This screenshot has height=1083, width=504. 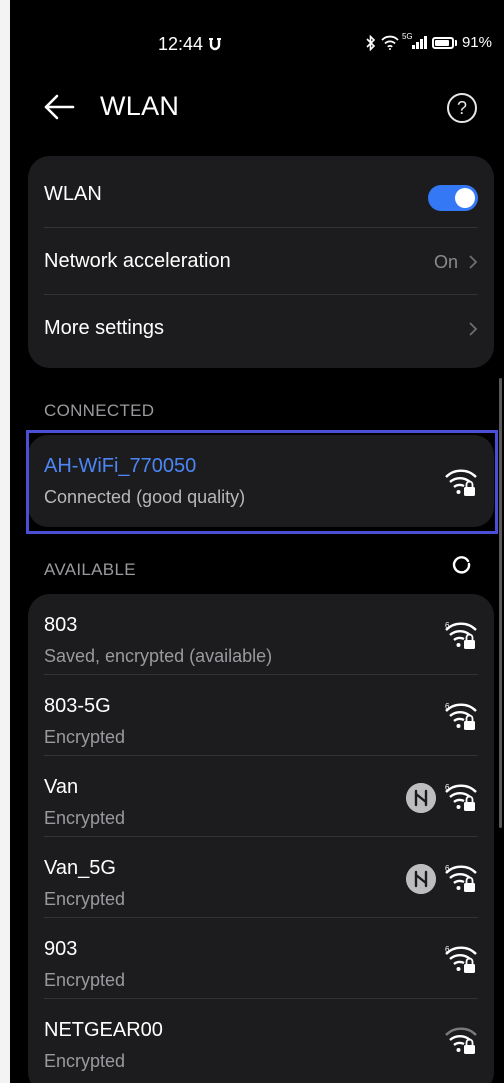 What do you see at coordinates (137, 261) in the screenshot?
I see `network-acceleration-label: Network acceleration` at bounding box center [137, 261].